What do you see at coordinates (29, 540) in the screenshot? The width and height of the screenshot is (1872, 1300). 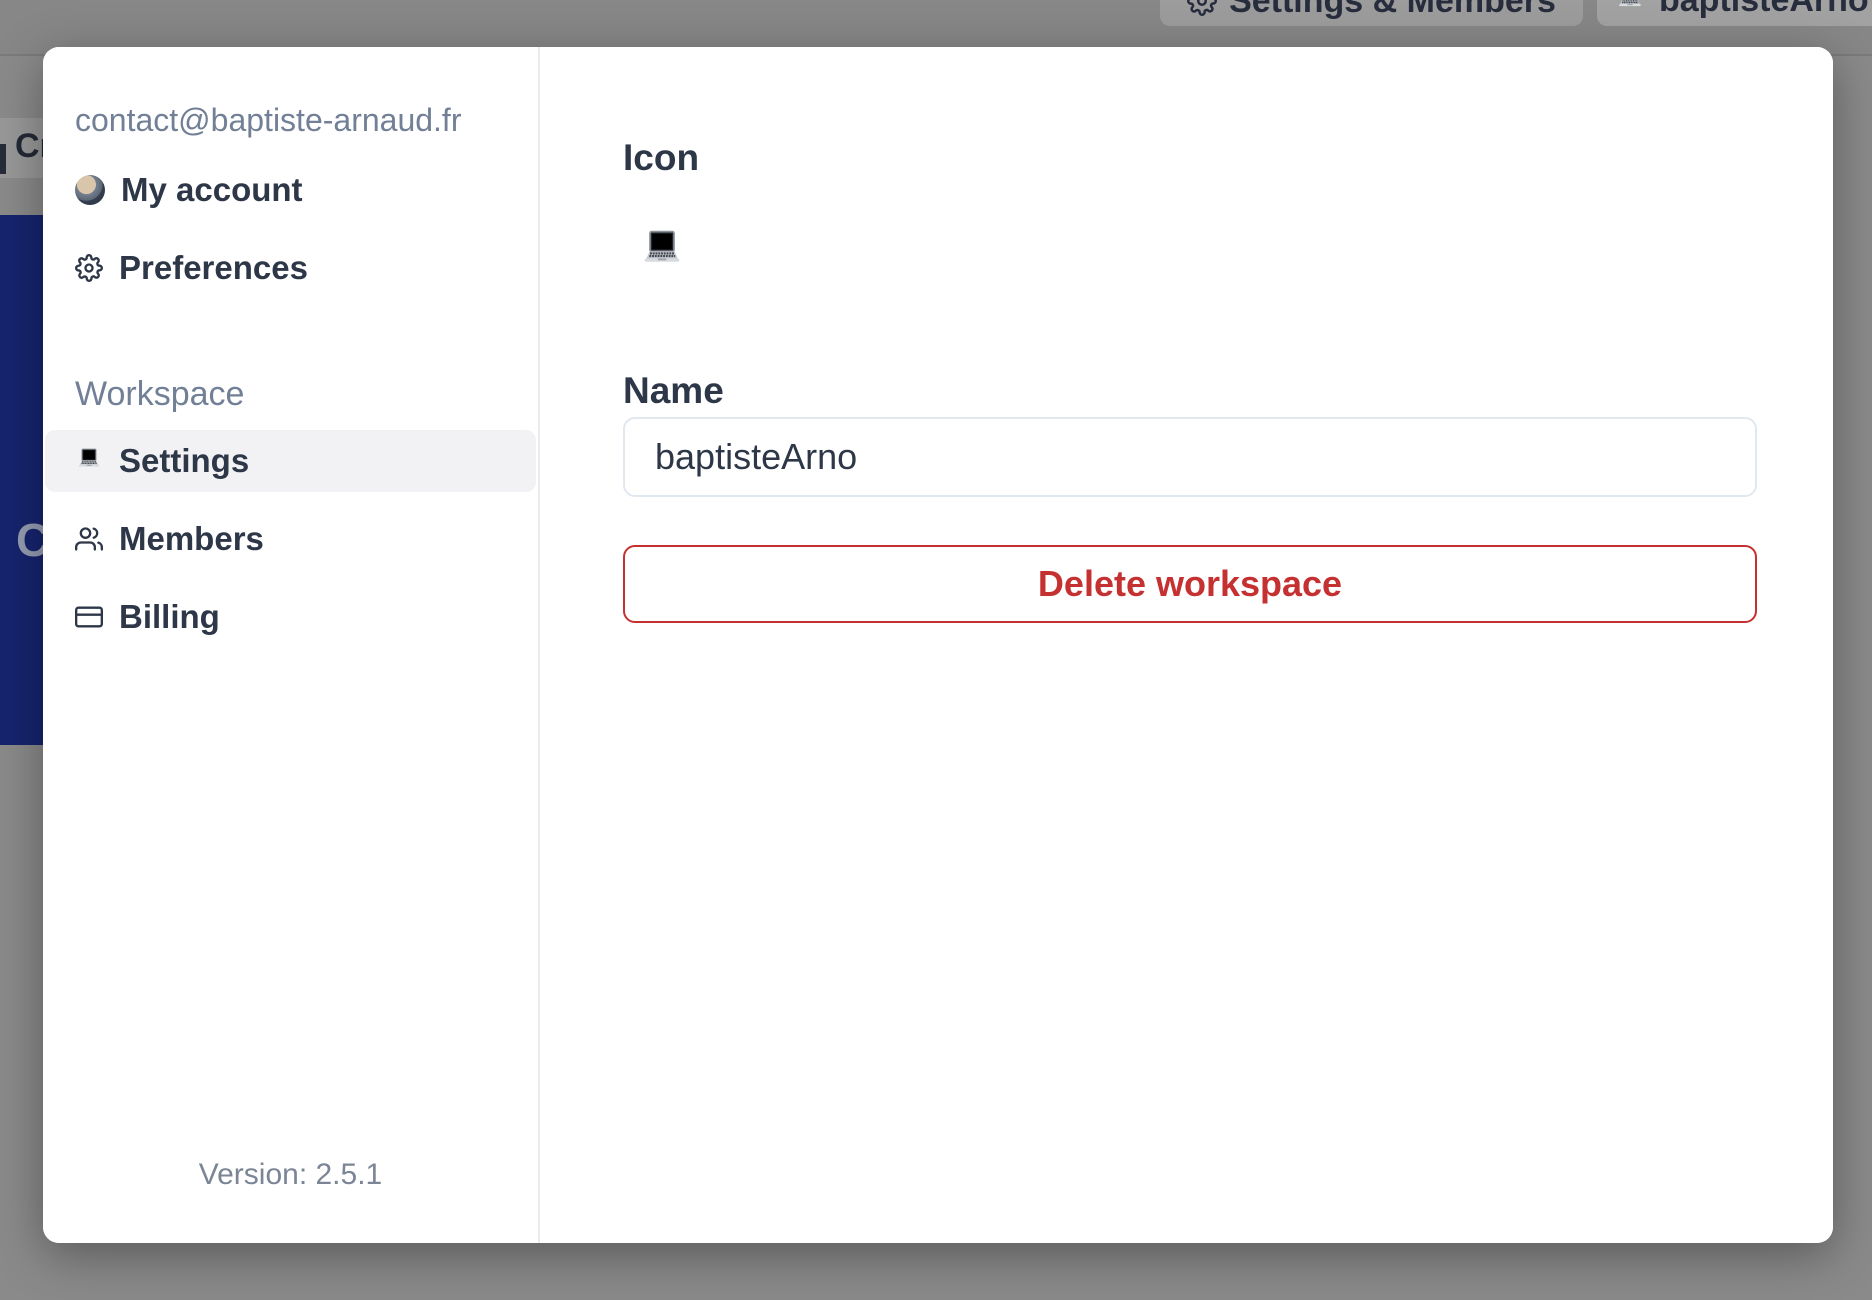 I see `backdrop-canvas-text: C` at bounding box center [29, 540].